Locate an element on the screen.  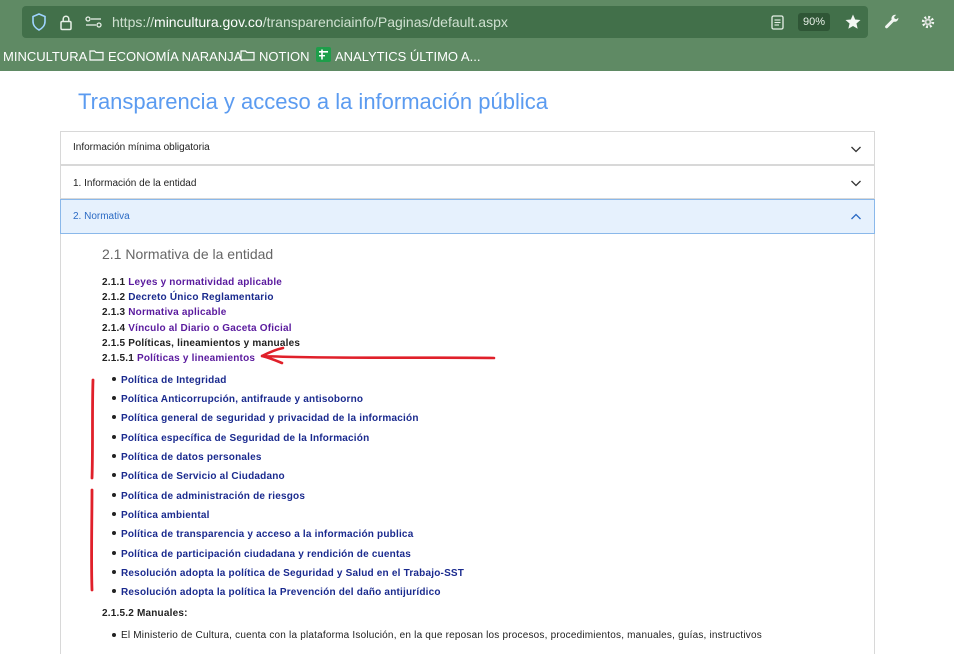
url-path: /transparenciainfo/Paginas/default.aspx is located at coordinates (385, 22).